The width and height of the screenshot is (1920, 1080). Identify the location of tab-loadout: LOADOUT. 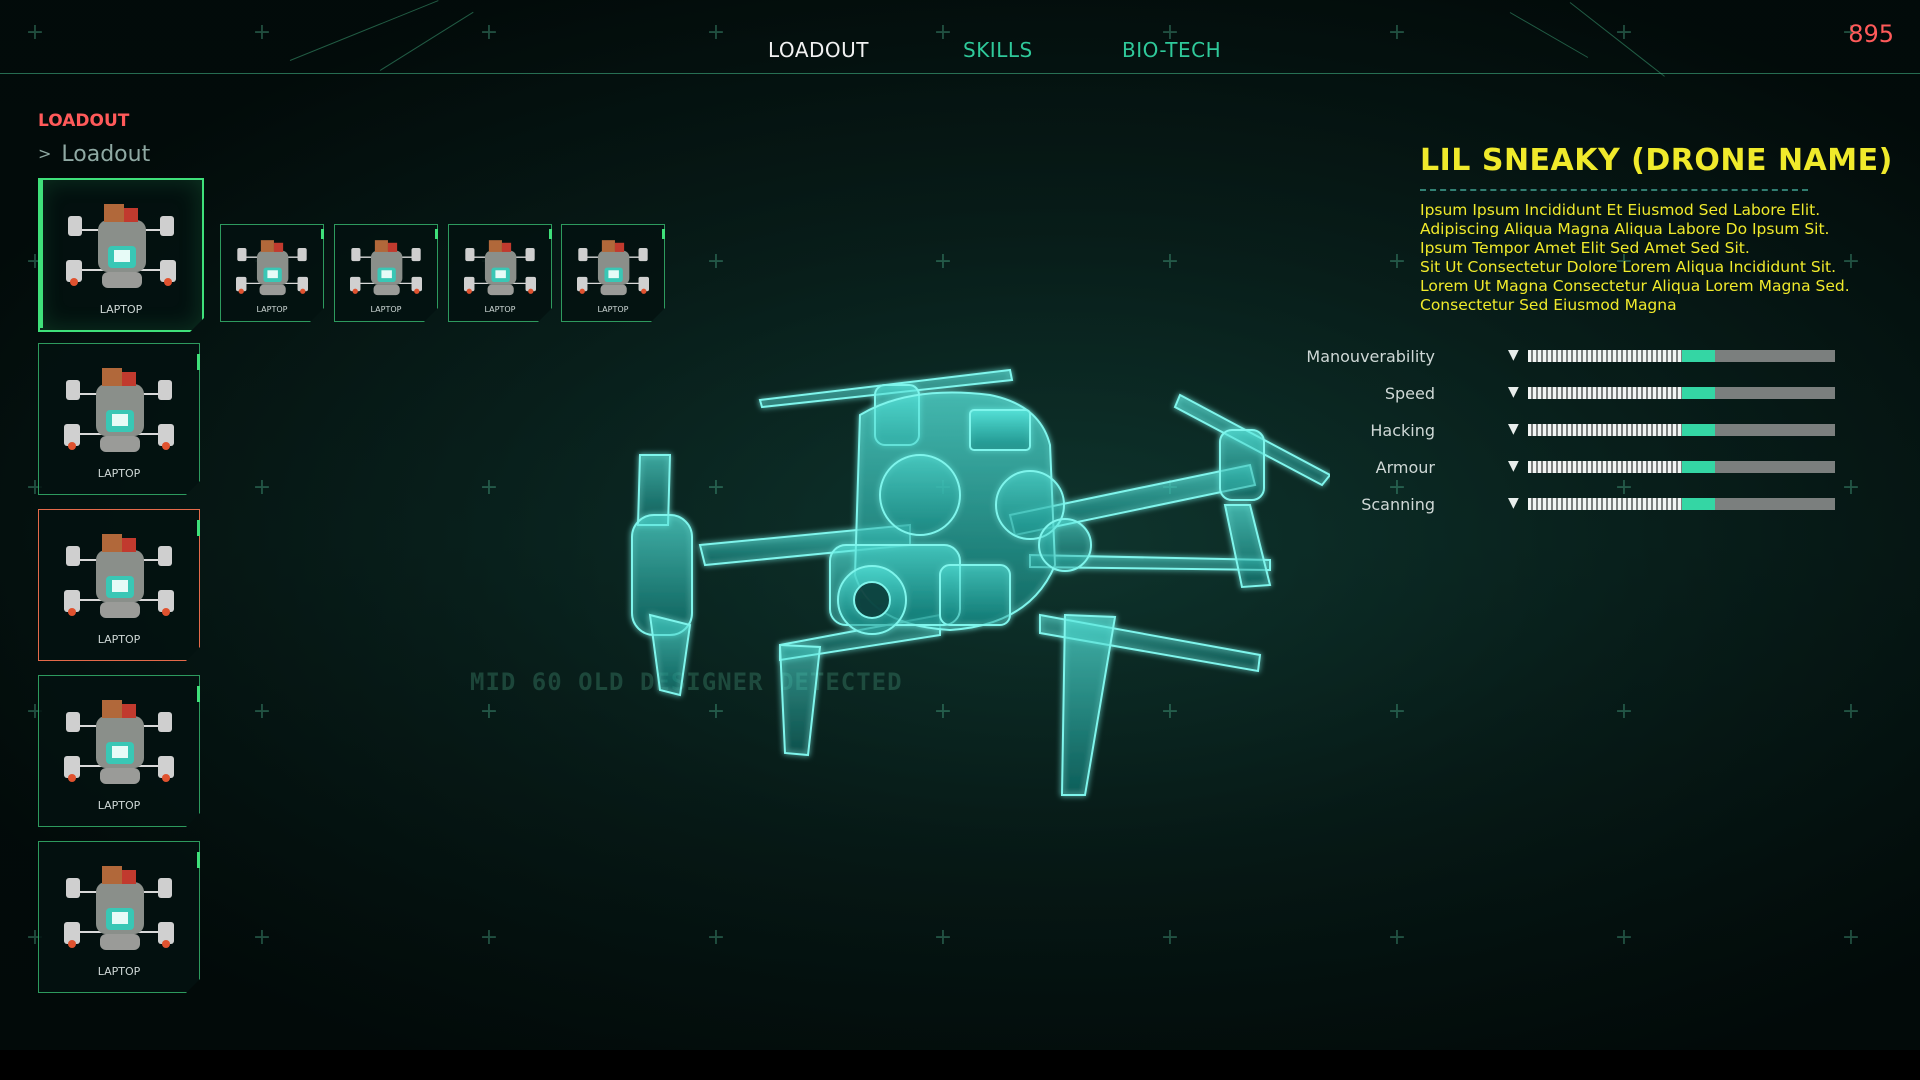
(818, 50).